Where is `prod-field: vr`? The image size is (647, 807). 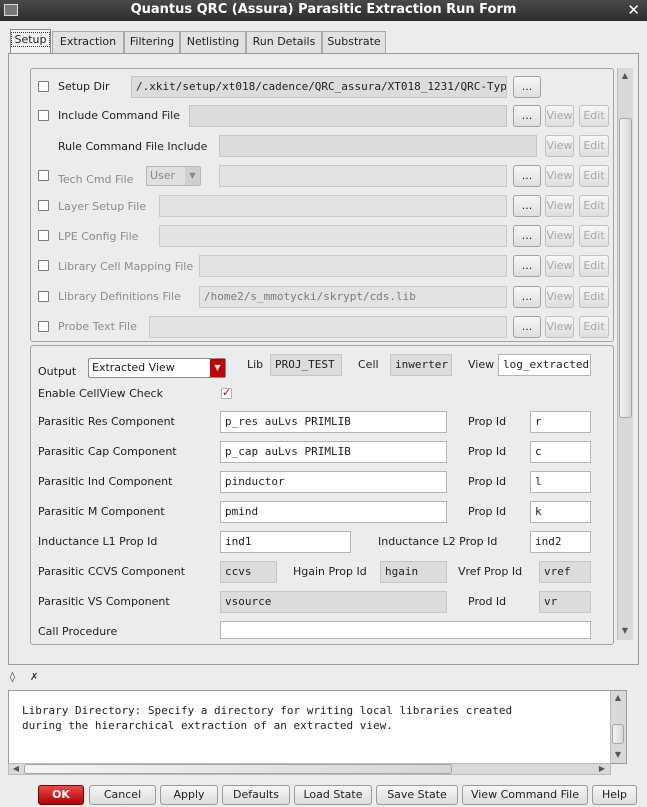 prod-field: vr is located at coordinates (565, 602).